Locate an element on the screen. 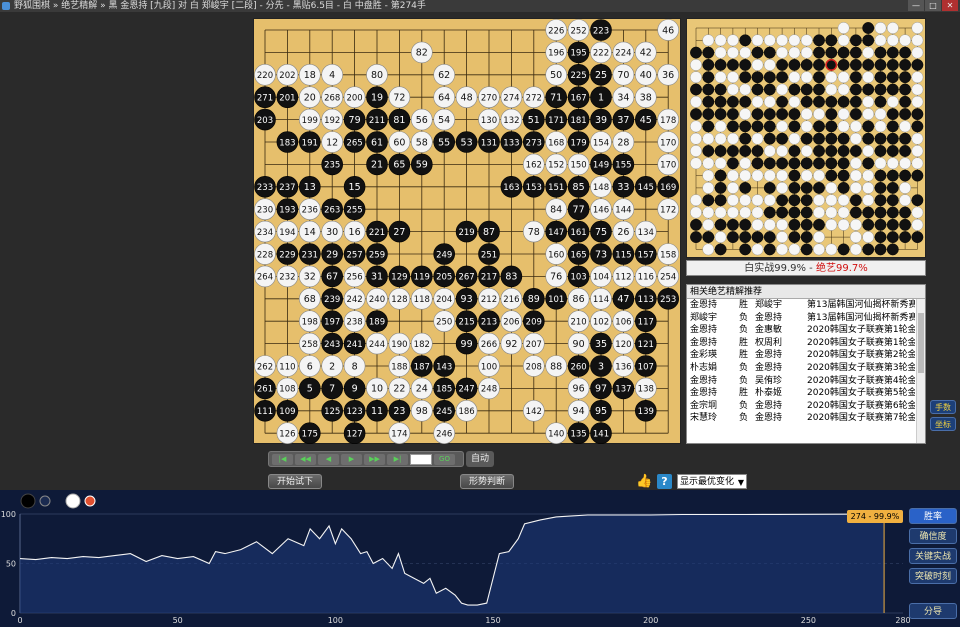  move-number-label: 203 is located at coordinates (265, 121).